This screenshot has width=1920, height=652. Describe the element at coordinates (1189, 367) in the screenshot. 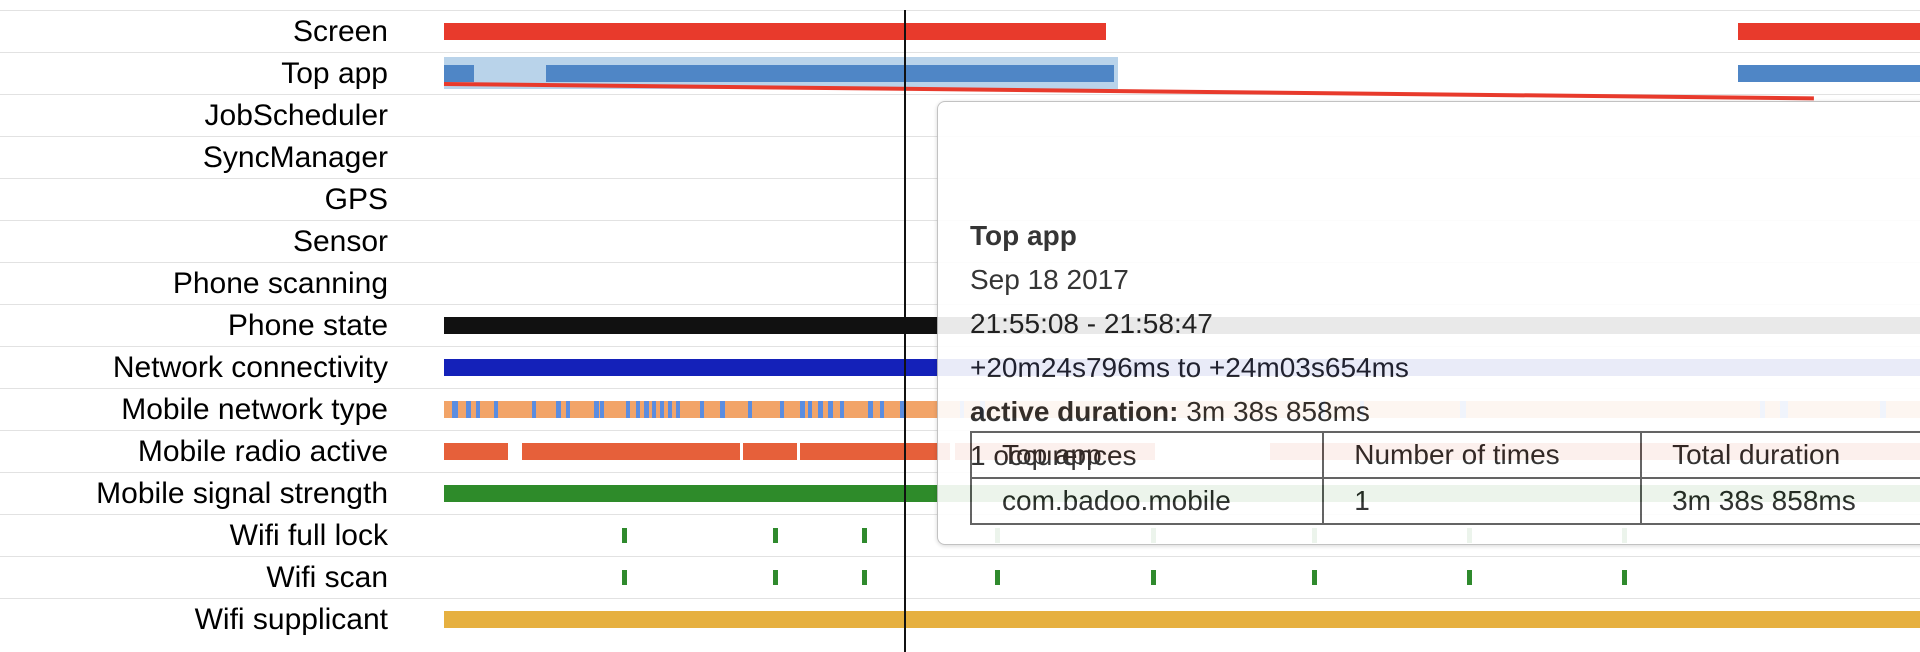

I see `tooltip-offset-range: +20m24s796ms to +24m03s654ms` at that location.